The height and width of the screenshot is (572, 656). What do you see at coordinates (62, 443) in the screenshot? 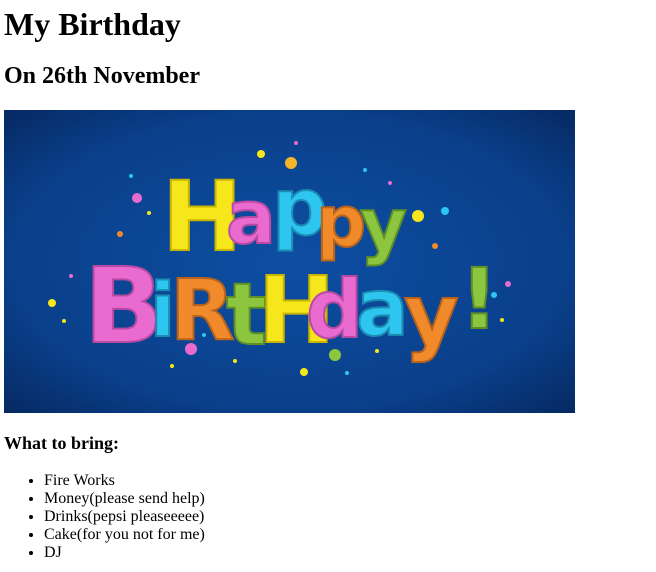
I see `bring-list-heading: What to bring:` at bounding box center [62, 443].